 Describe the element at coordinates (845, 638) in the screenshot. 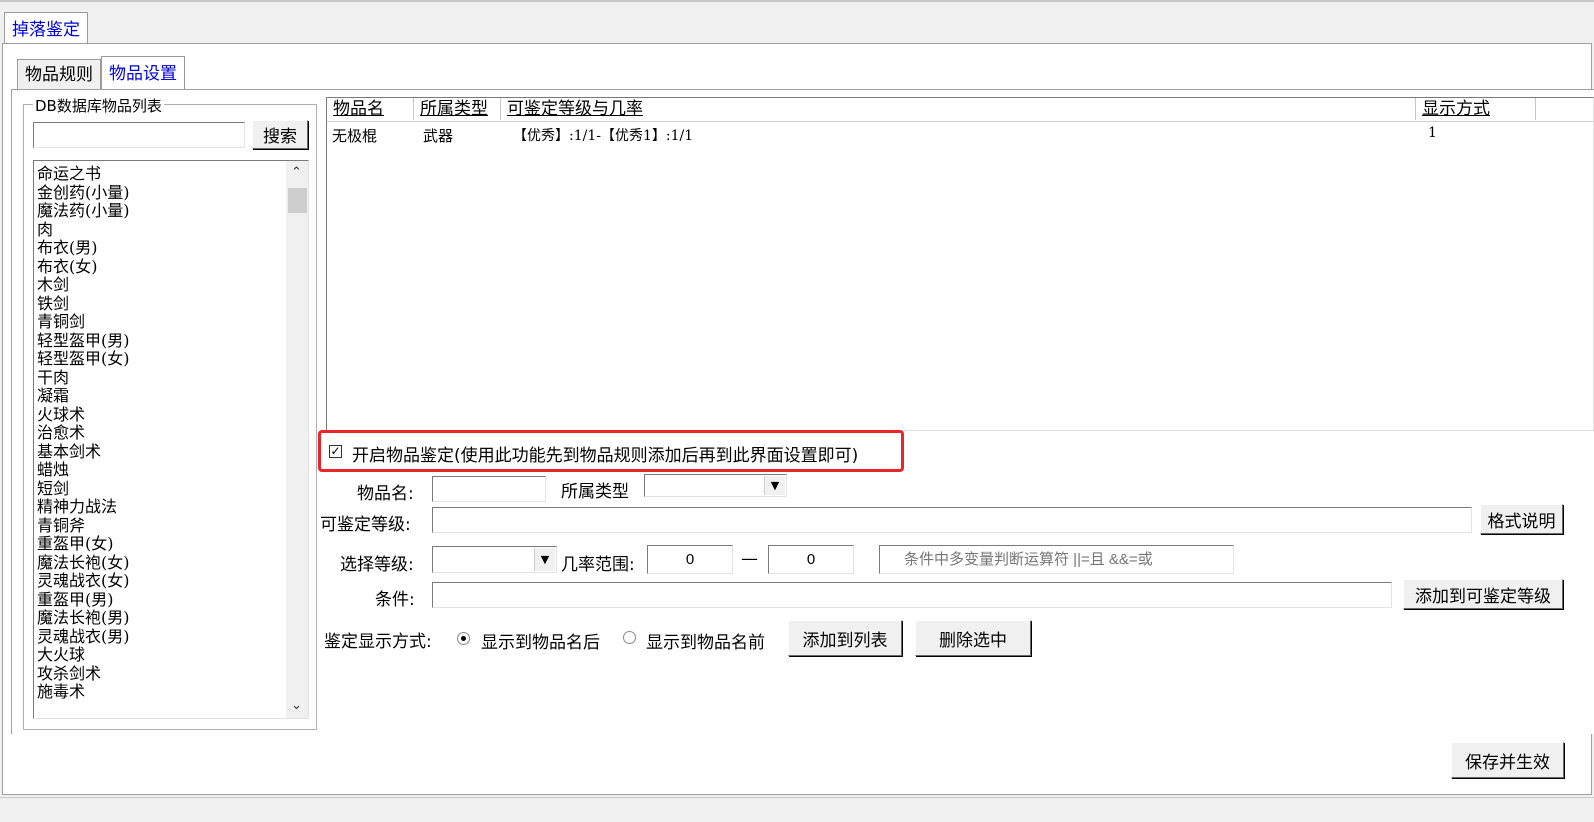

I see `add-to-list-button: 添加到列表` at that location.